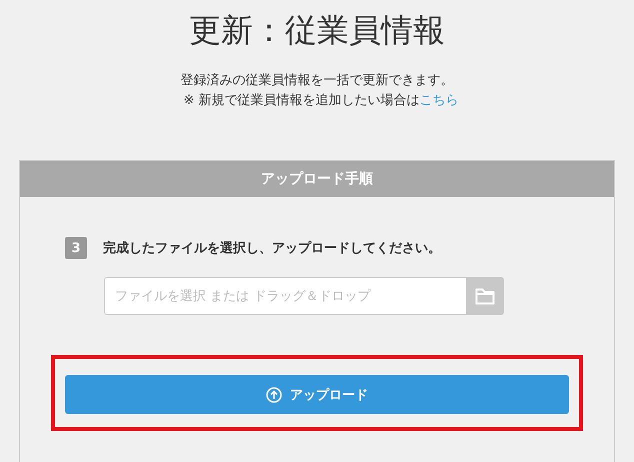  Describe the element at coordinates (317, 179) in the screenshot. I see `panel-header: アップロード手順` at that location.